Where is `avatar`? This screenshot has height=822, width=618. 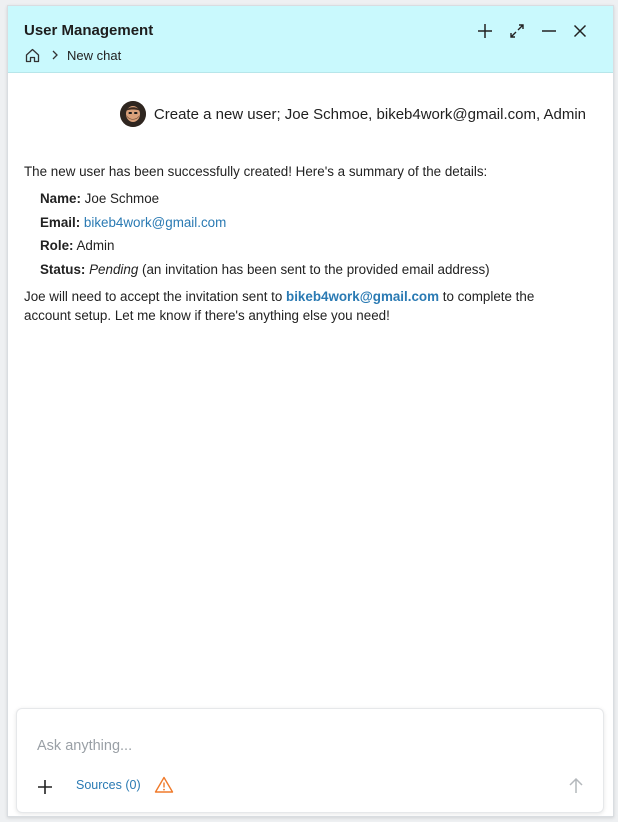 avatar is located at coordinates (132, 114).